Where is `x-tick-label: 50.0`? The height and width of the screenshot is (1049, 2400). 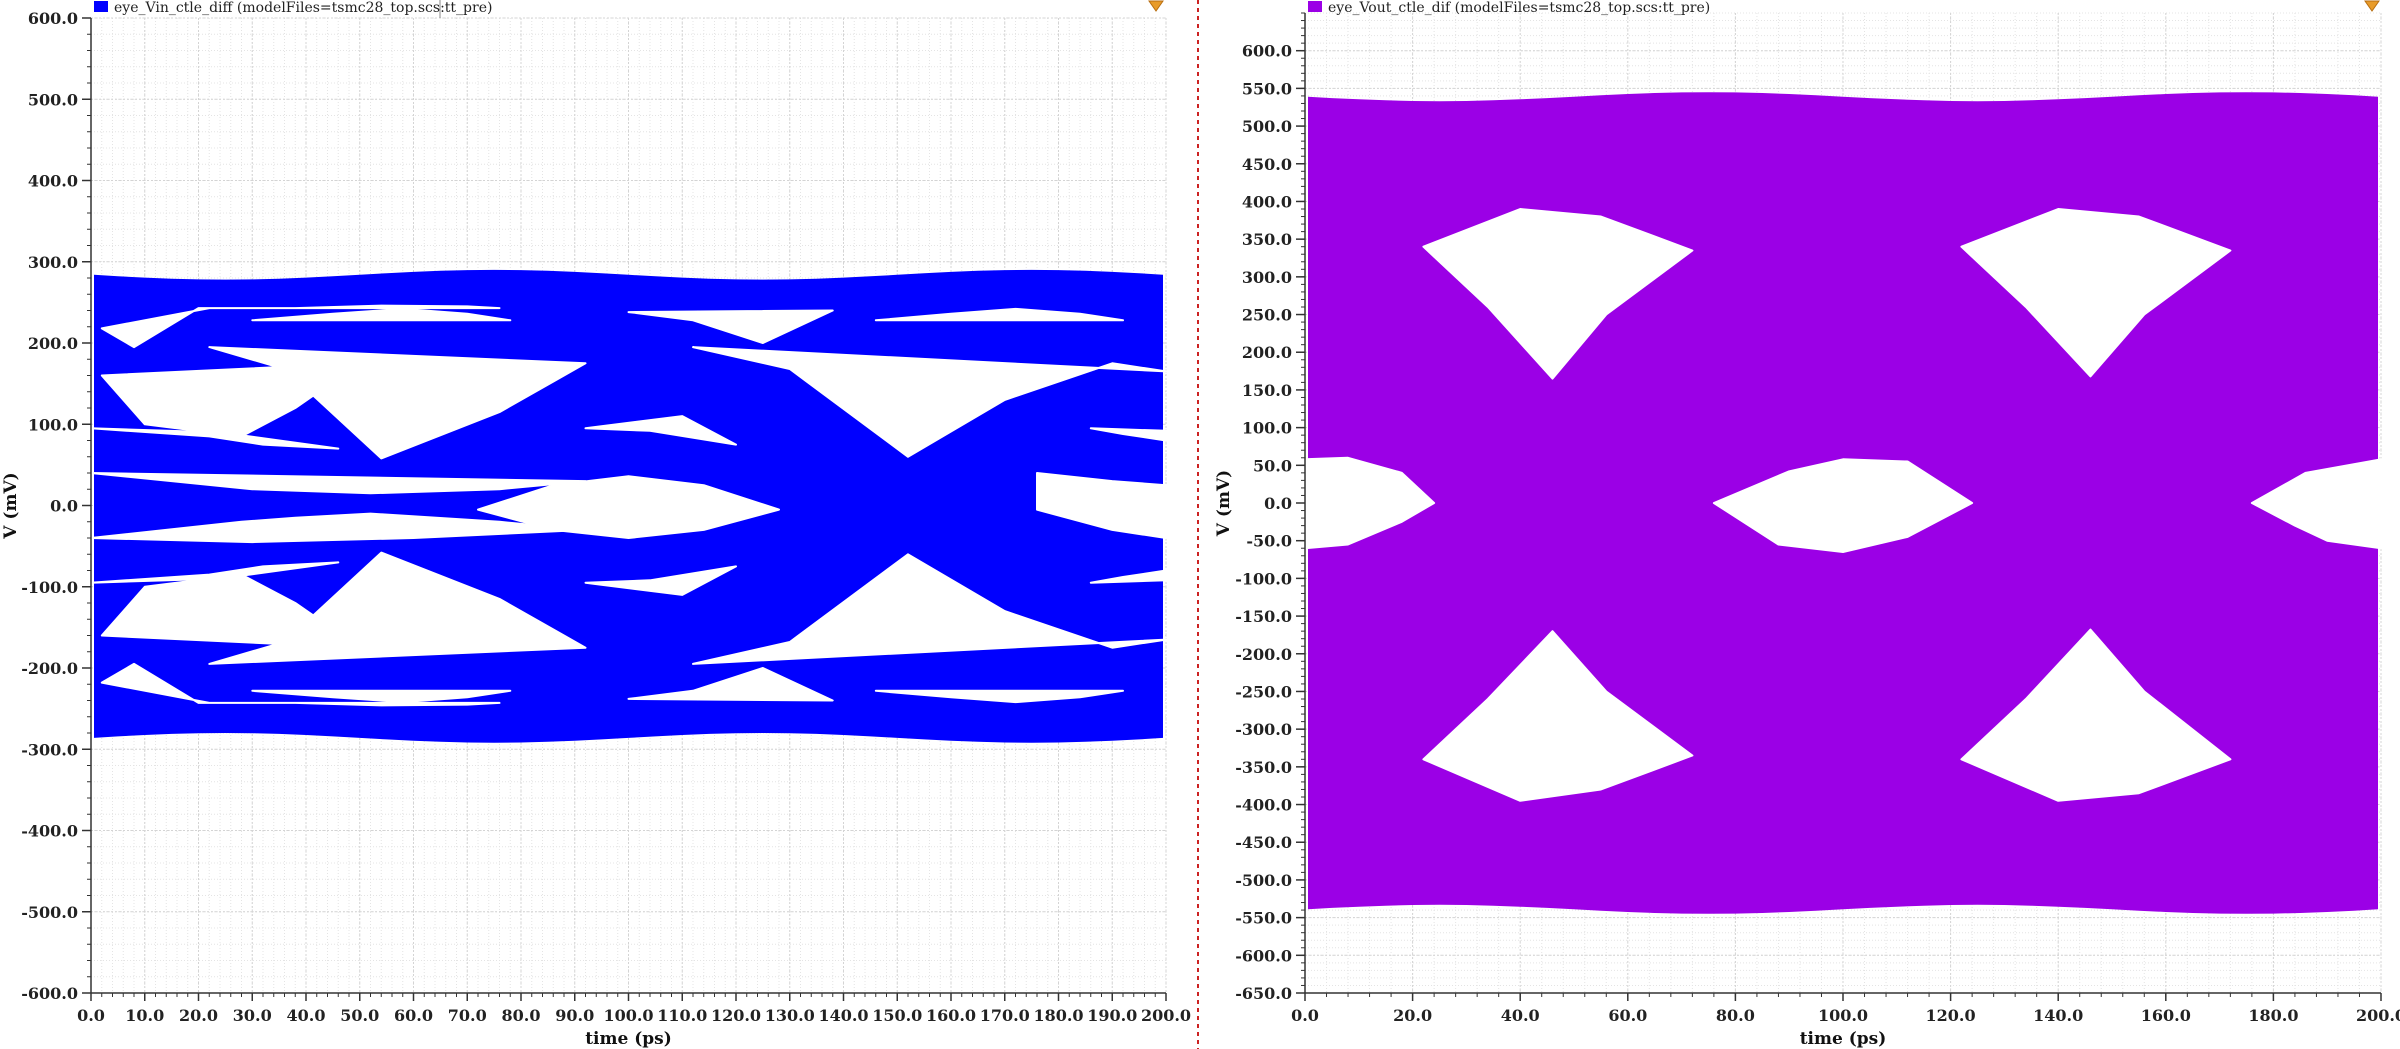
x-tick-label: 50.0 is located at coordinates (359, 1015).